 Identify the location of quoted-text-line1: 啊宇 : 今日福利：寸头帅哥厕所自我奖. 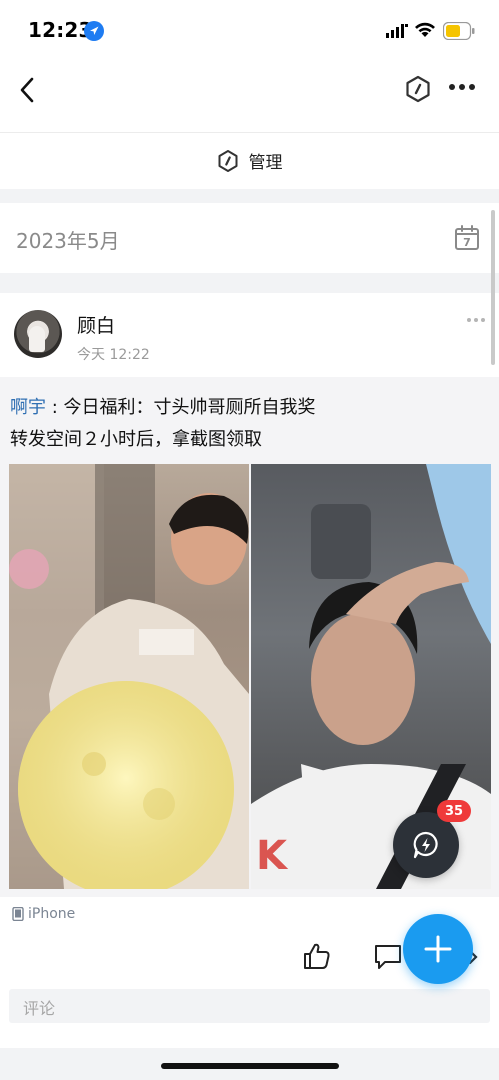
(163, 406).